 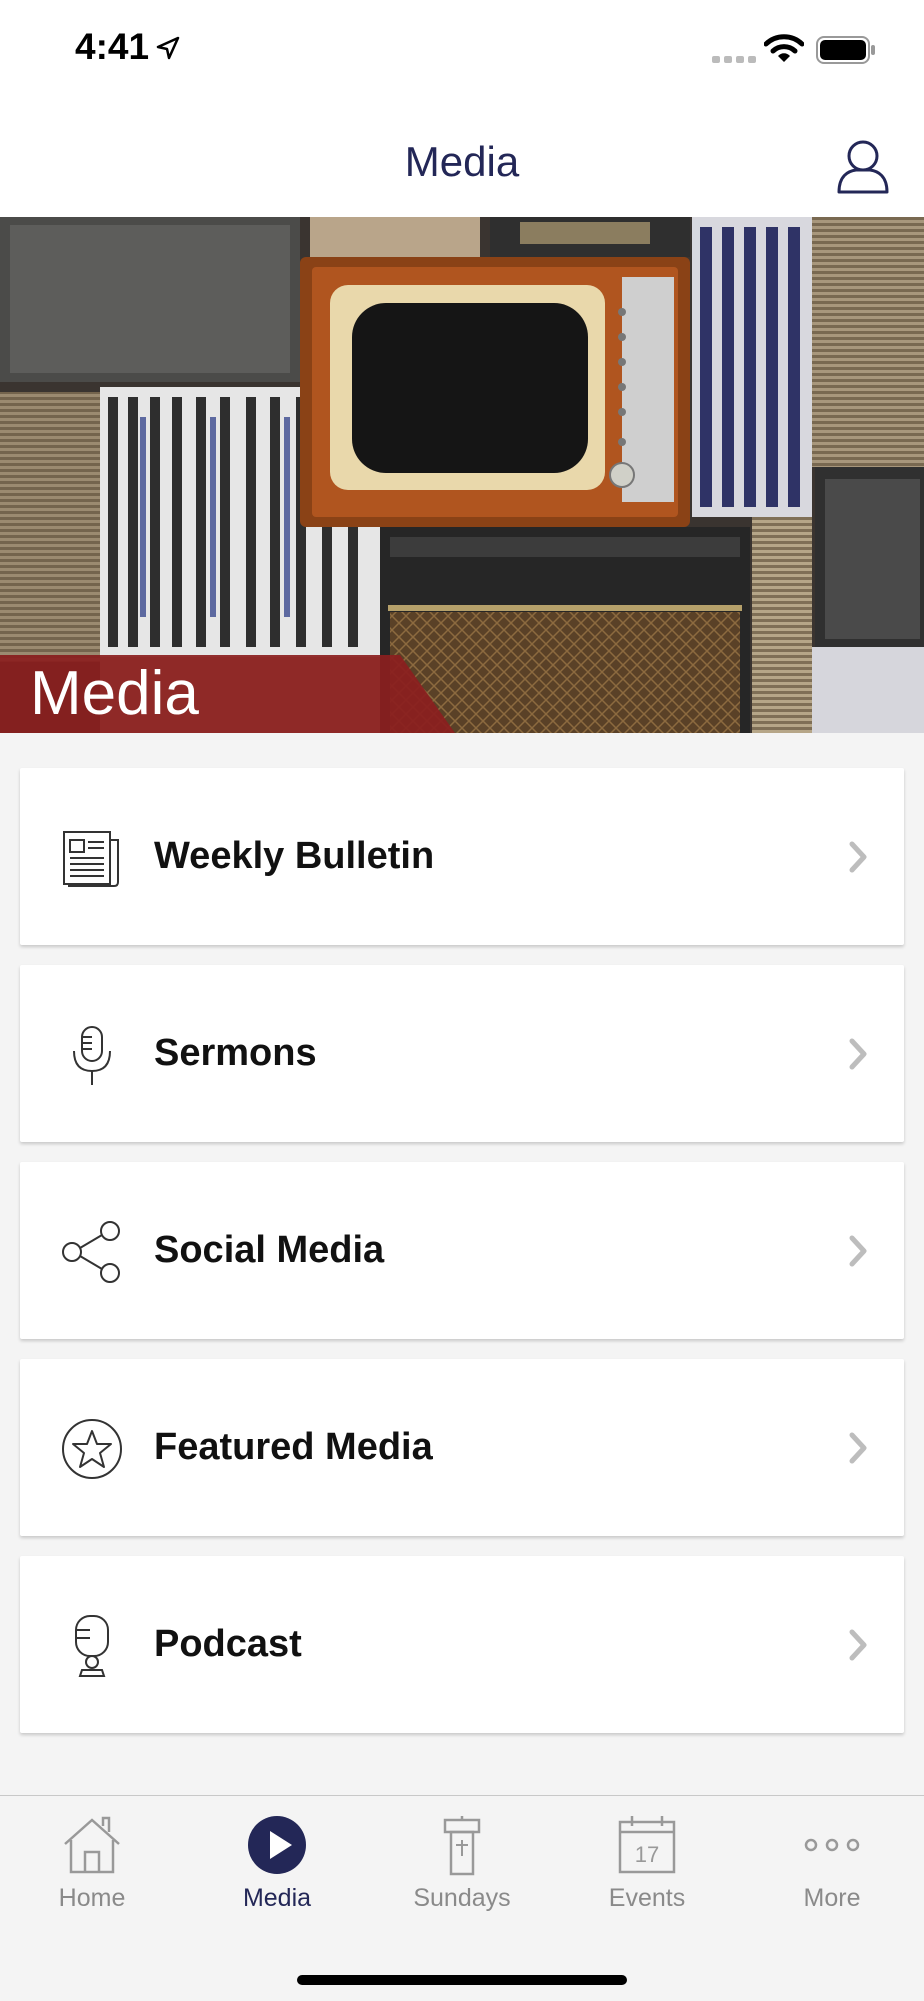 I want to click on menu-item-label: Weekly Bulletin, so click(x=294, y=856).